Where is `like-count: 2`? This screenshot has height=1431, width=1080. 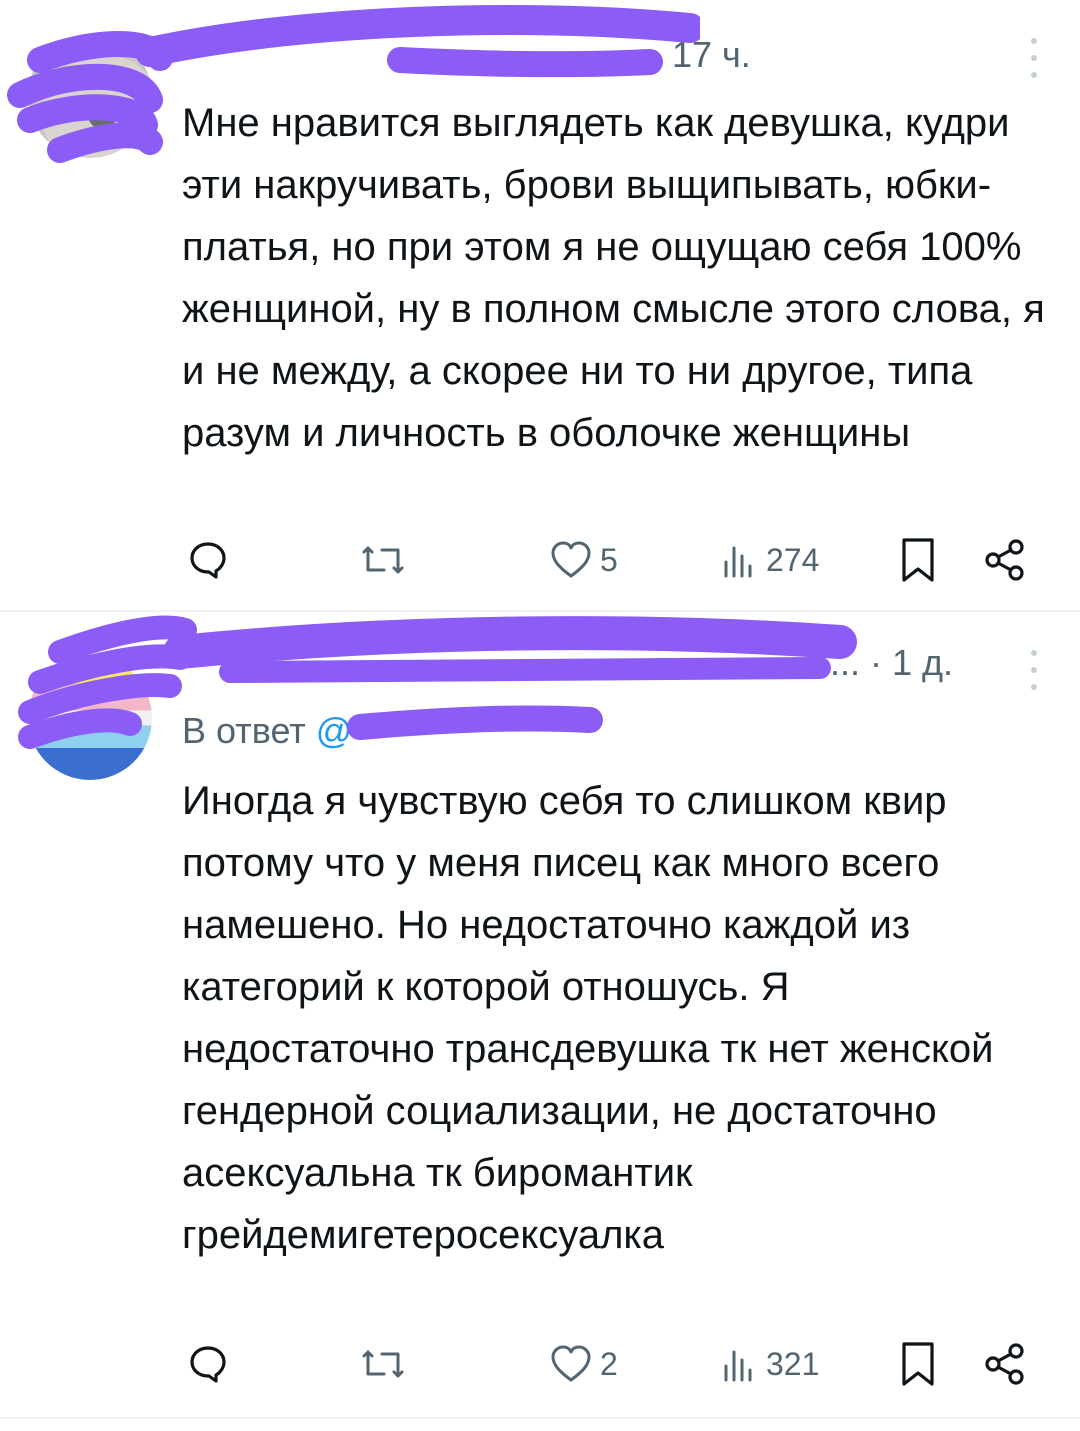 like-count: 2 is located at coordinates (609, 1363).